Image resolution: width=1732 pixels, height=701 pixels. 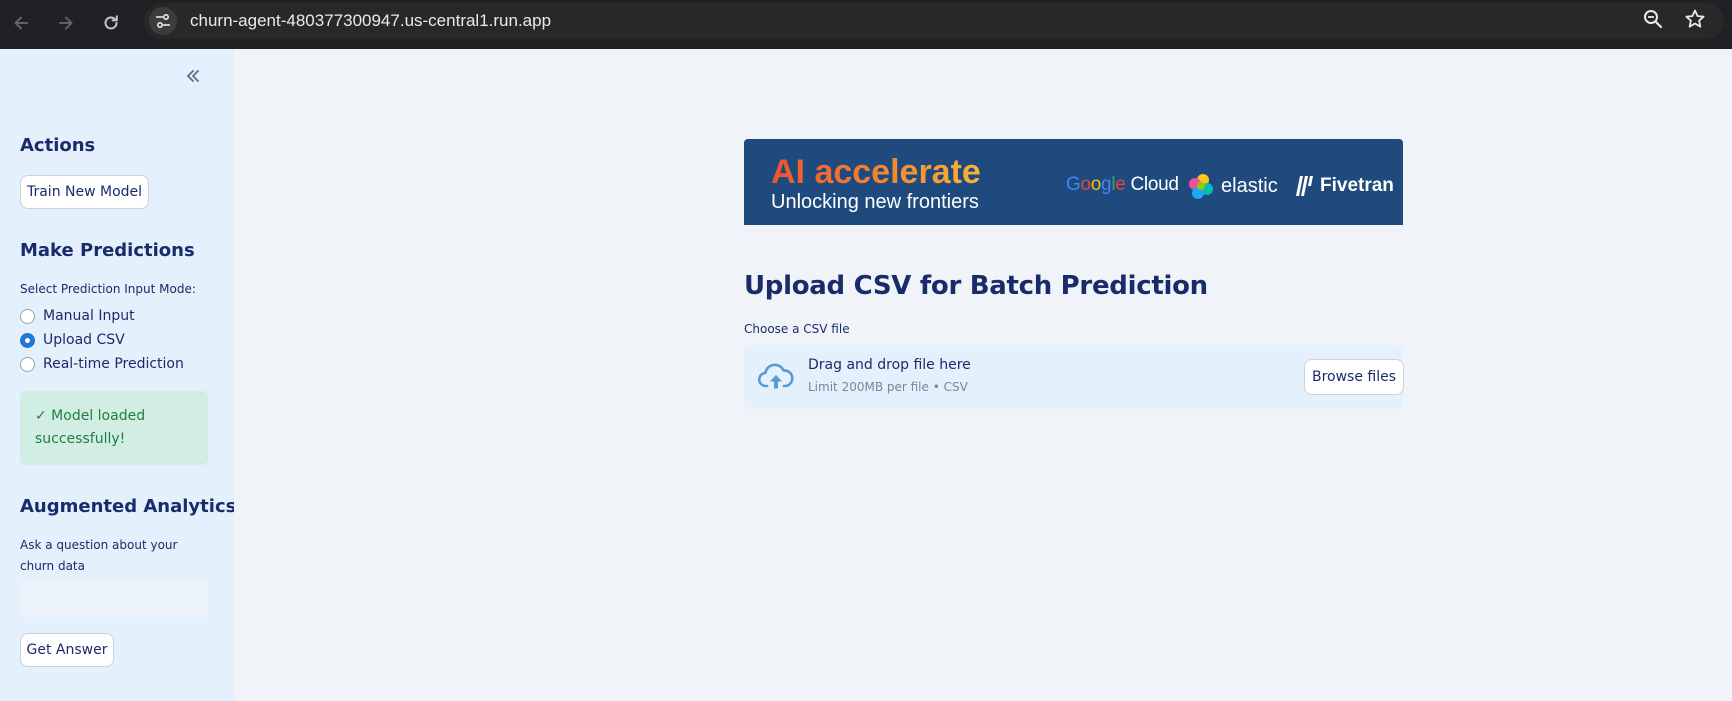 I want to click on fivetran-logo: Fivetran, so click(x=1345, y=186).